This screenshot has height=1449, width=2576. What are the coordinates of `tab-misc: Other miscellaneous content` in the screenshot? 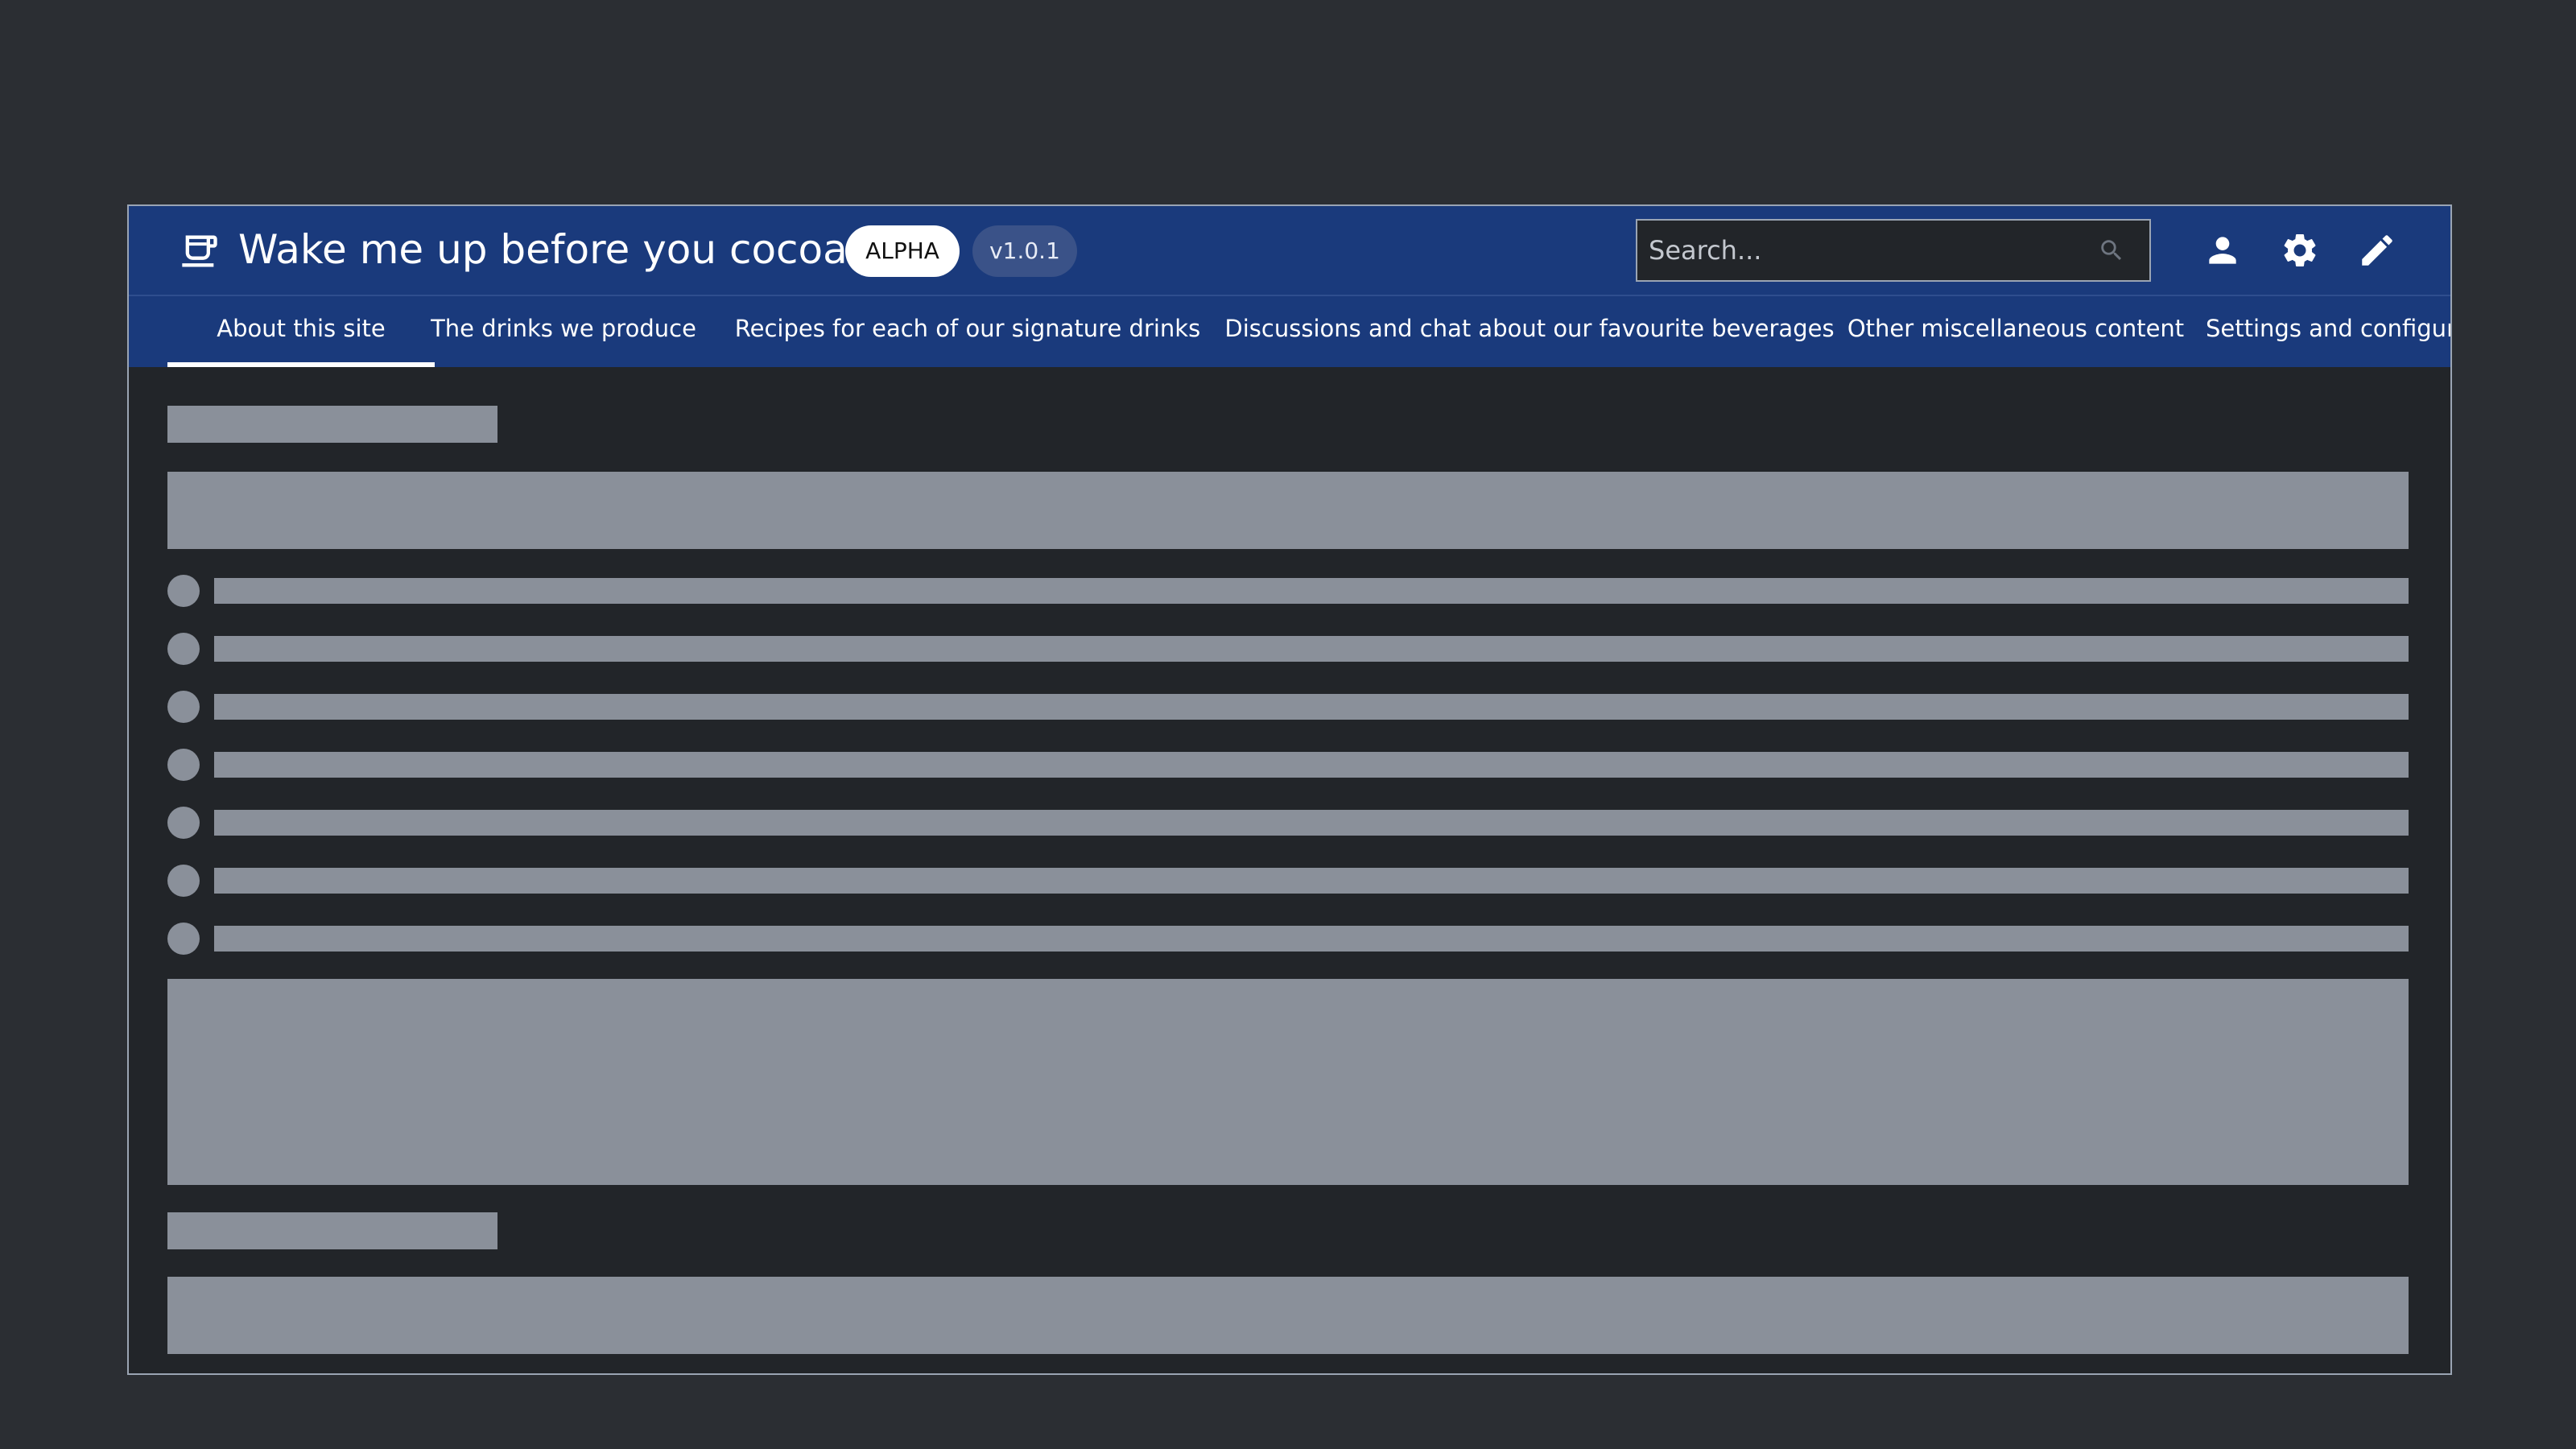 It's located at (2015, 331).